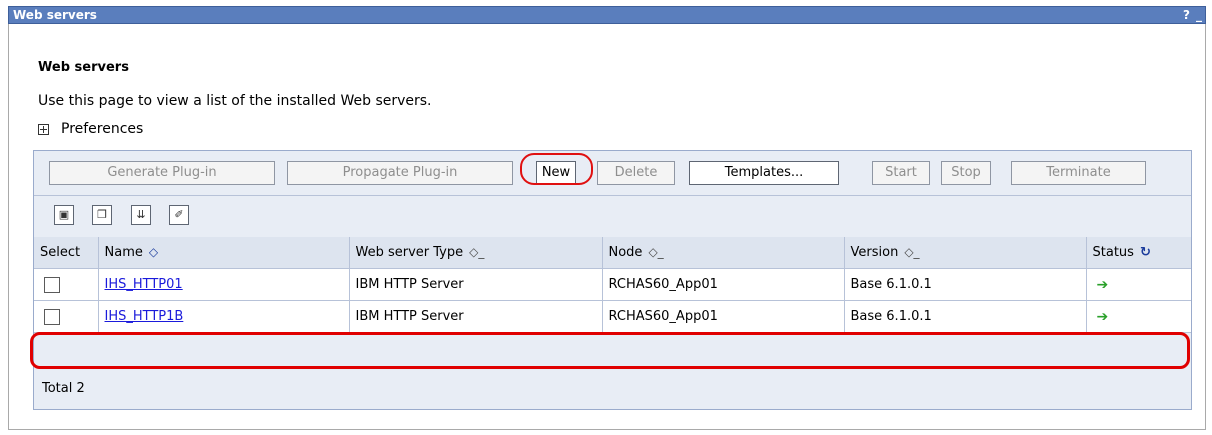 This screenshot has width=1212, height=435. What do you see at coordinates (162, 173) in the screenshot?
I see `generate-plugin-button: Generate Plug-in` at bounding box center [162, 173].